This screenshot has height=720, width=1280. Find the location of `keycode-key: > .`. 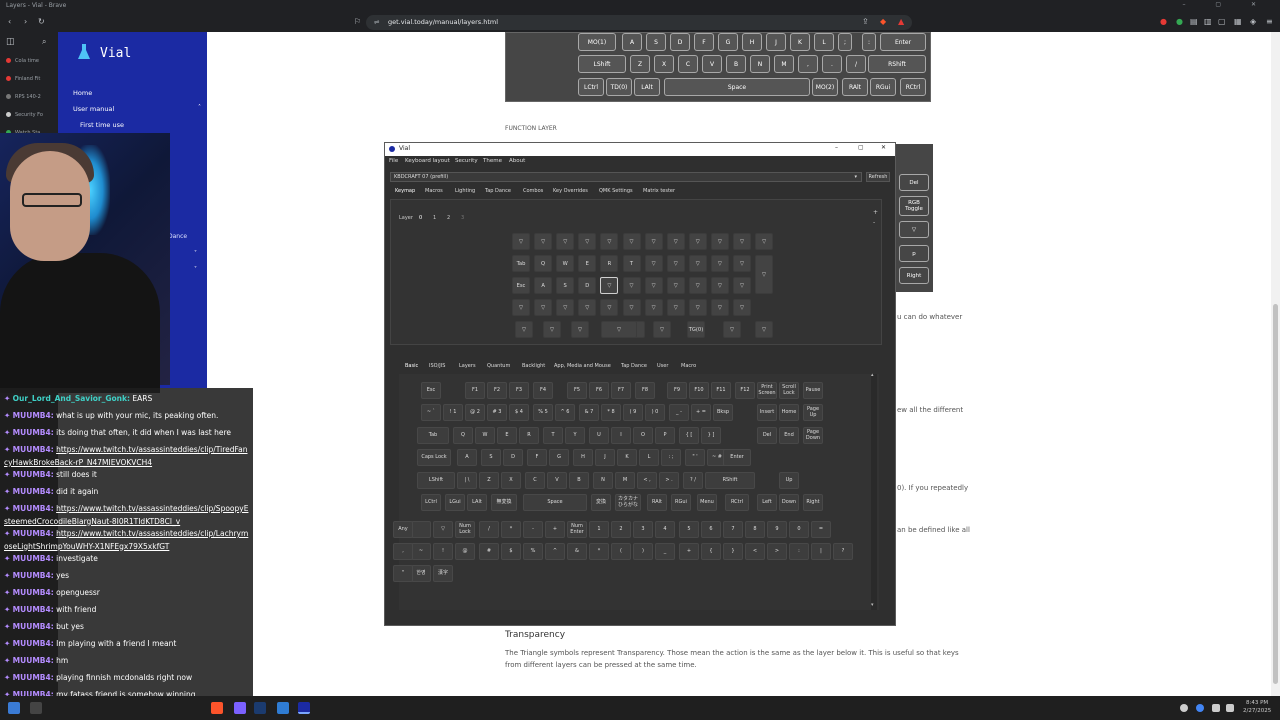

keycode-key: > . is located at coordinates (669, 480).